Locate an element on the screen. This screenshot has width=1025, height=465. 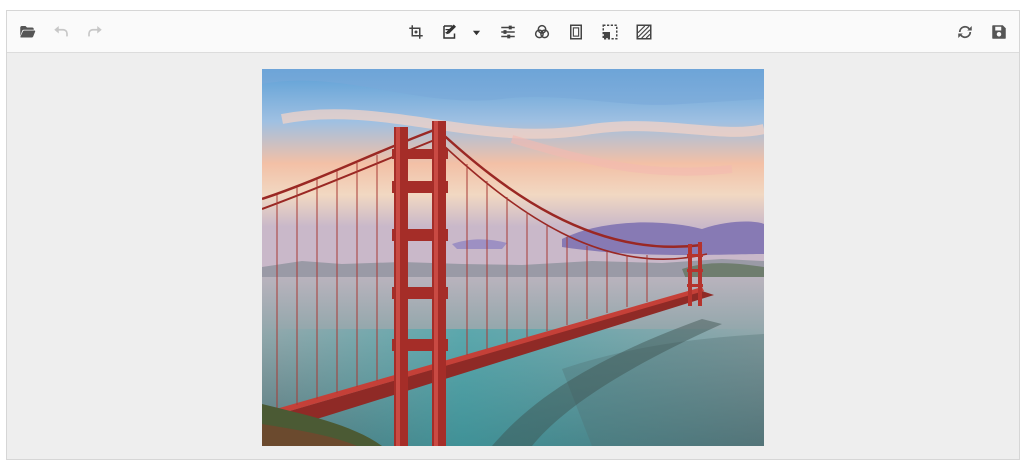
redact-button is located at coordinates (610, 32).